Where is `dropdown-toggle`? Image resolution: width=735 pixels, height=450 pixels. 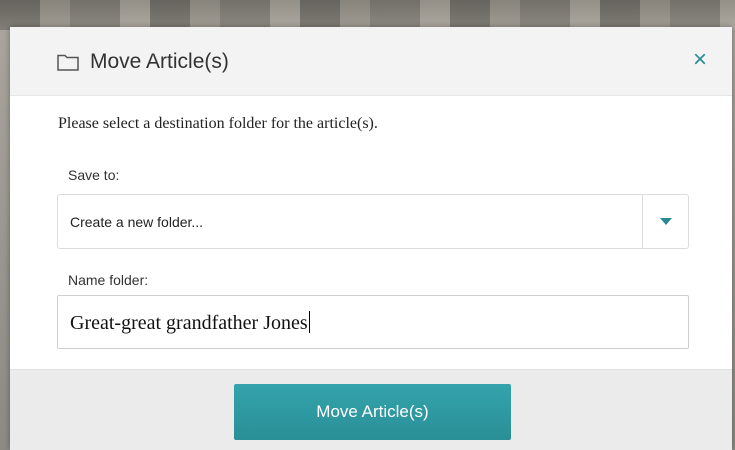
dropdown-toggle is located at coordinates (665, 221).